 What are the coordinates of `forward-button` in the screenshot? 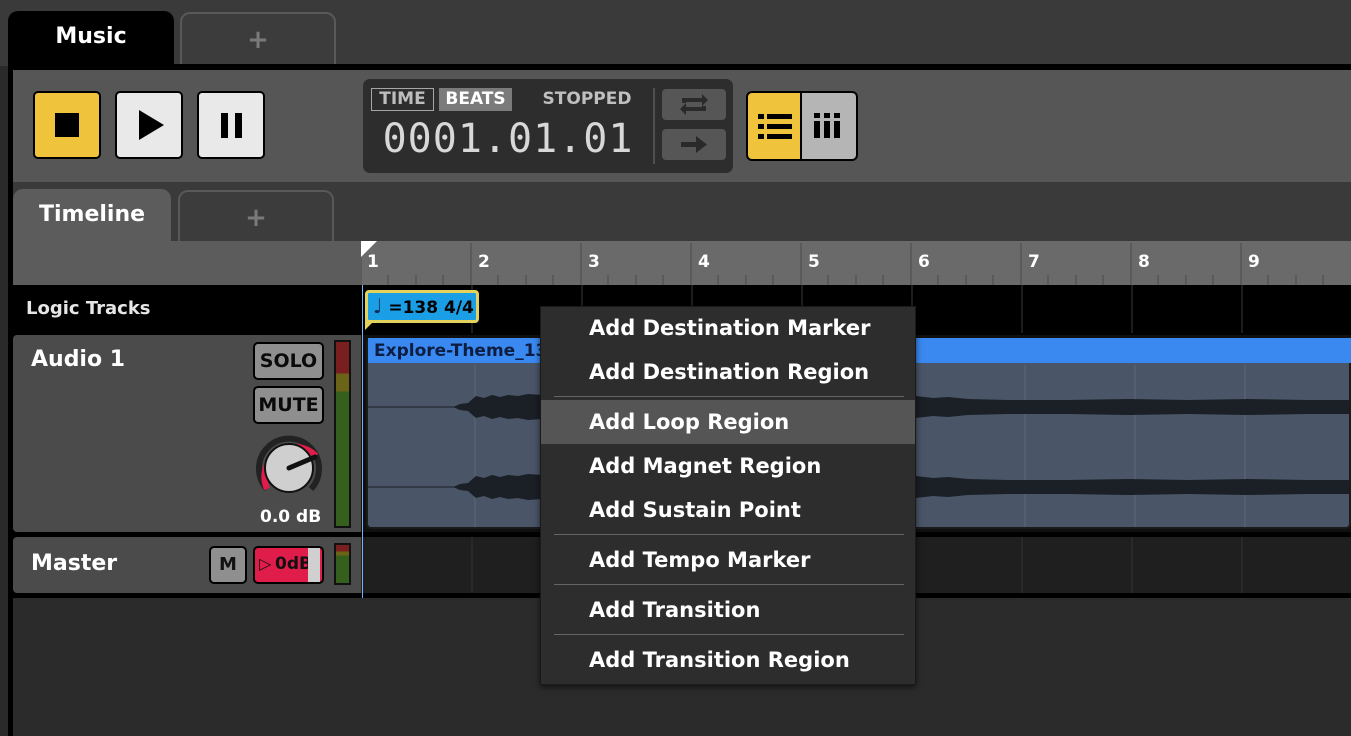 It's located at (694, 144).